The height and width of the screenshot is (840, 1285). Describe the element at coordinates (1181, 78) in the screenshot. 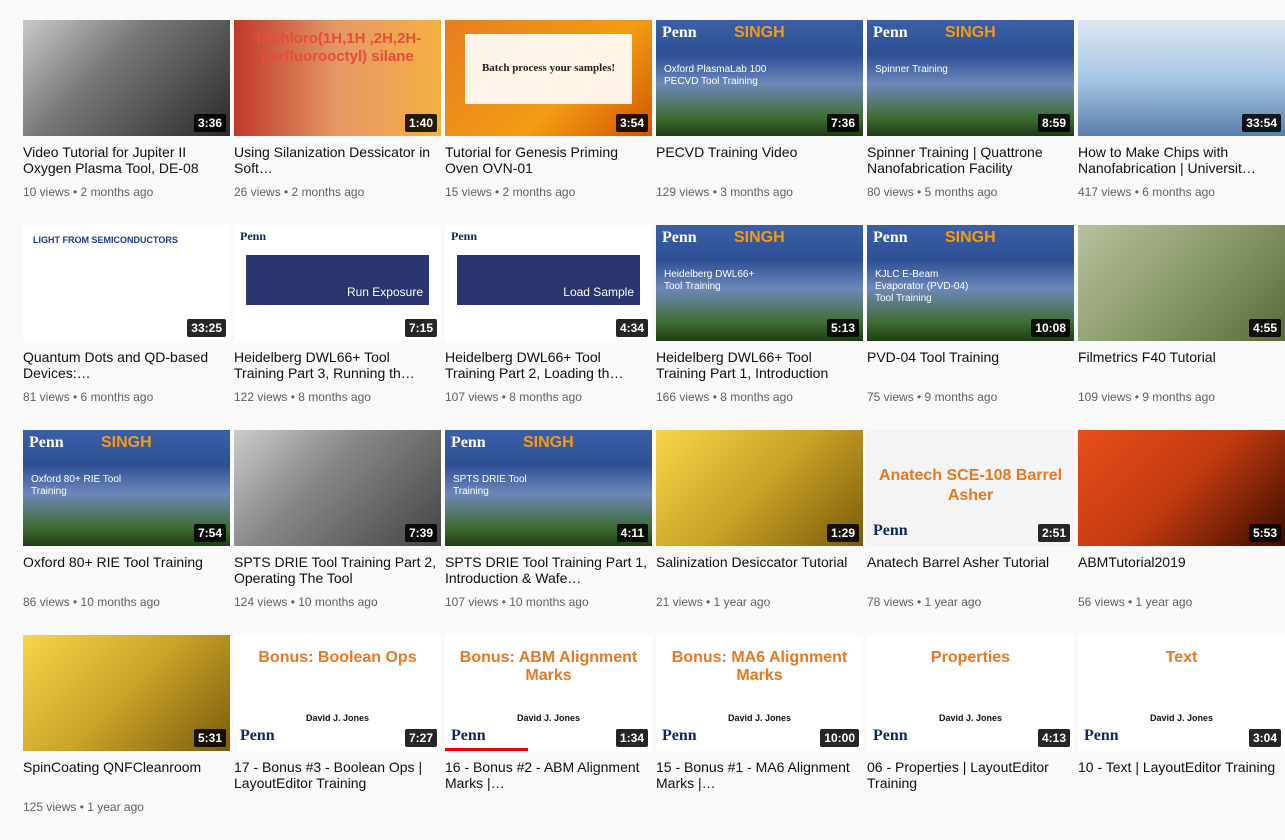

I see `video-thumbnail: 33:54` at that location.